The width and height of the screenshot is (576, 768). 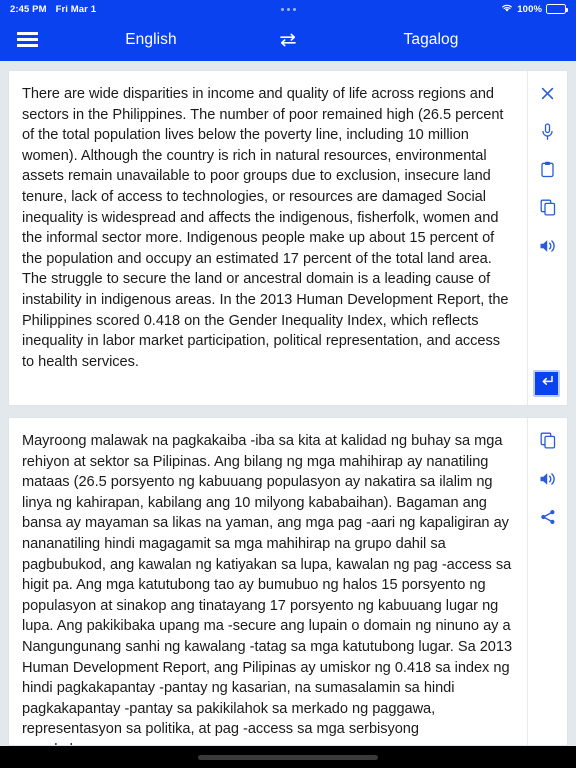 What do you see at coordinates (359, 40) in the screenshot?
I see `target-language-button: Tagalog` at bounding box center [359, 40].